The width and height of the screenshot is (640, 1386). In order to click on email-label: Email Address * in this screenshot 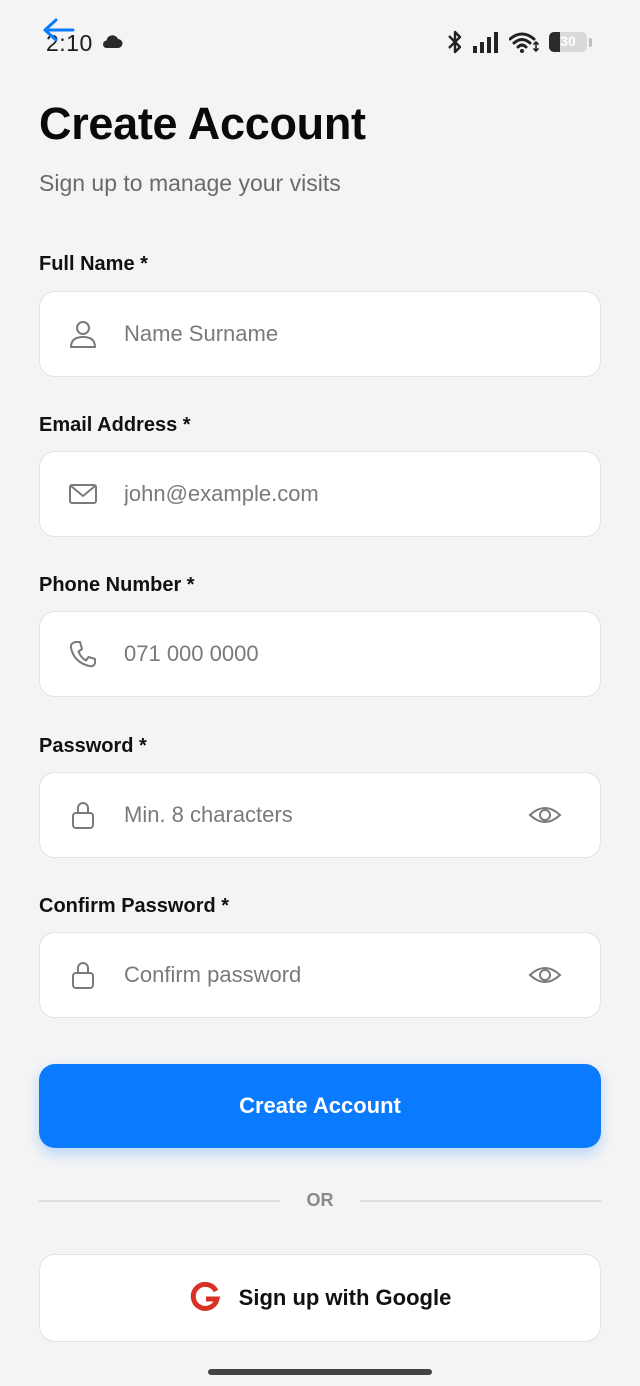, I will do `click(115, 425)`.